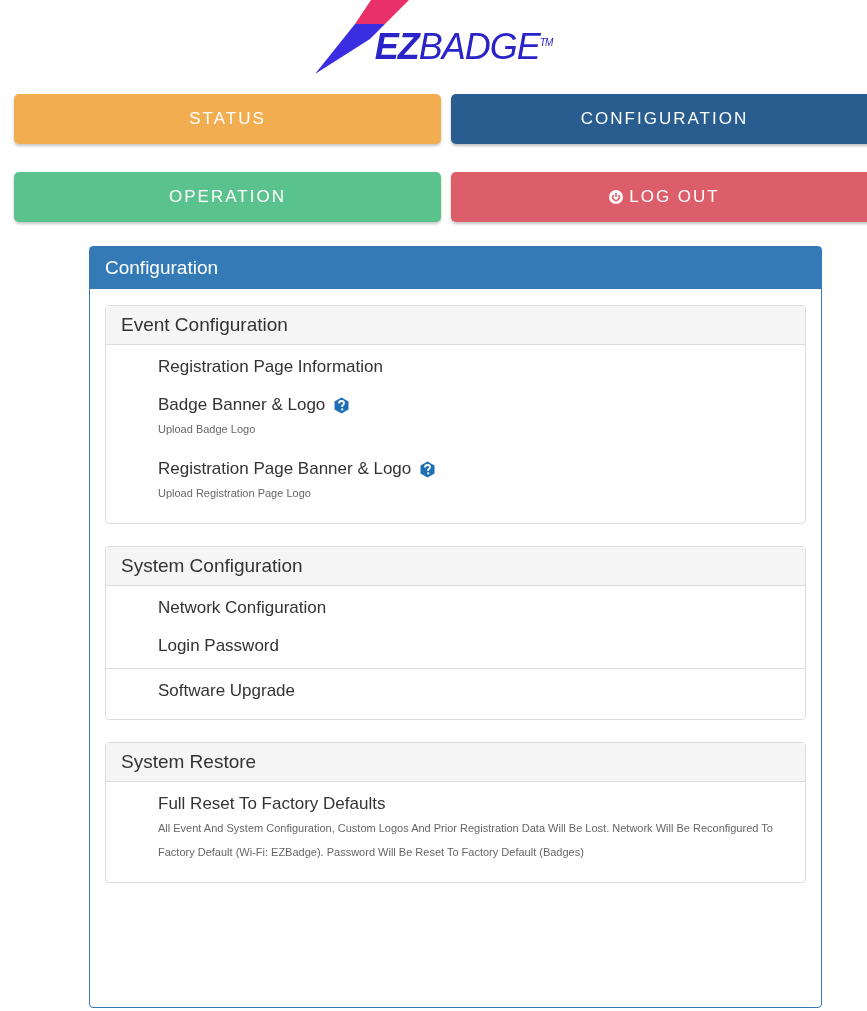  Describe the element at coordinates (227, 691) in the screenshot. I see `settings-link: Software Upgrade` at that location.